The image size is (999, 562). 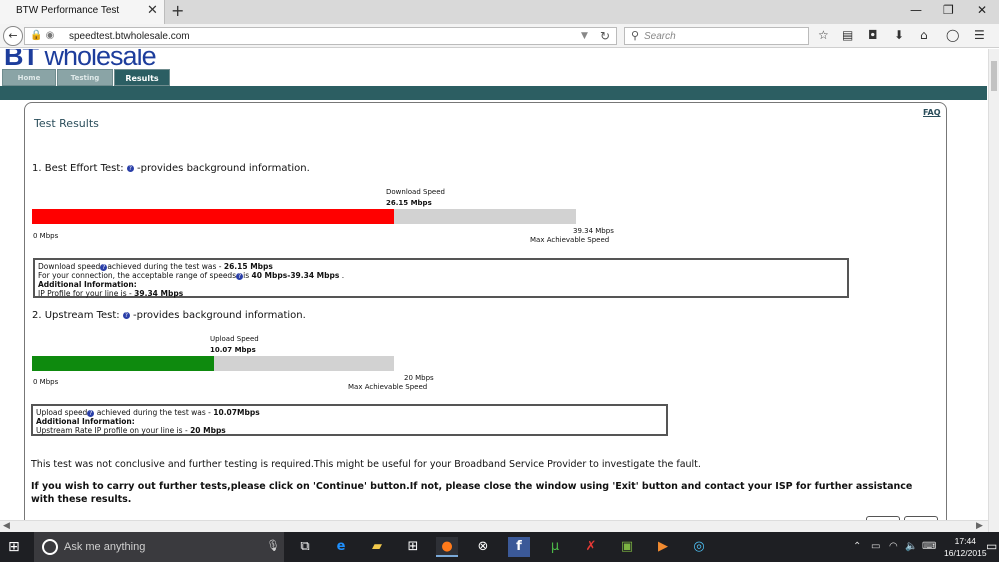 What do you see at coordinates (409, 203) in the screenshot?
I see `download-speed-value: 26.15 Mbps` at bounding box center [409, 203].